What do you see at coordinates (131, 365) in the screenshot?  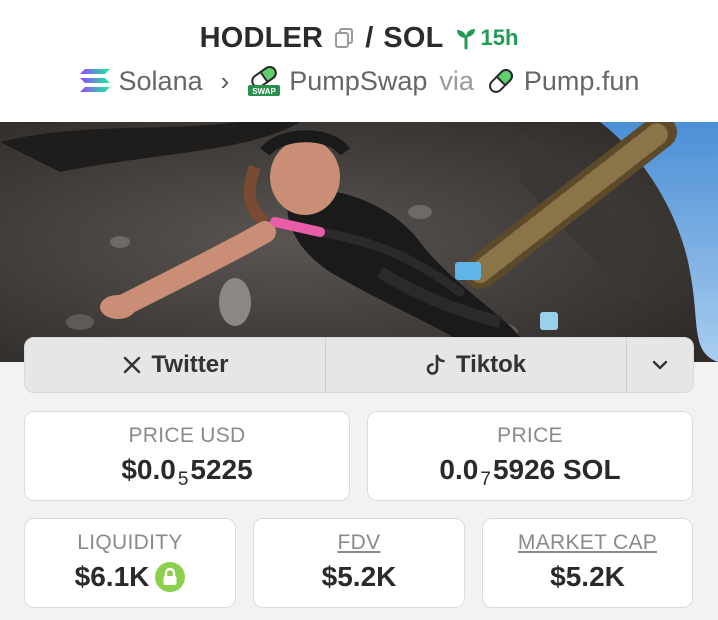 I see `x-icon` at bounding box center [131, 365].